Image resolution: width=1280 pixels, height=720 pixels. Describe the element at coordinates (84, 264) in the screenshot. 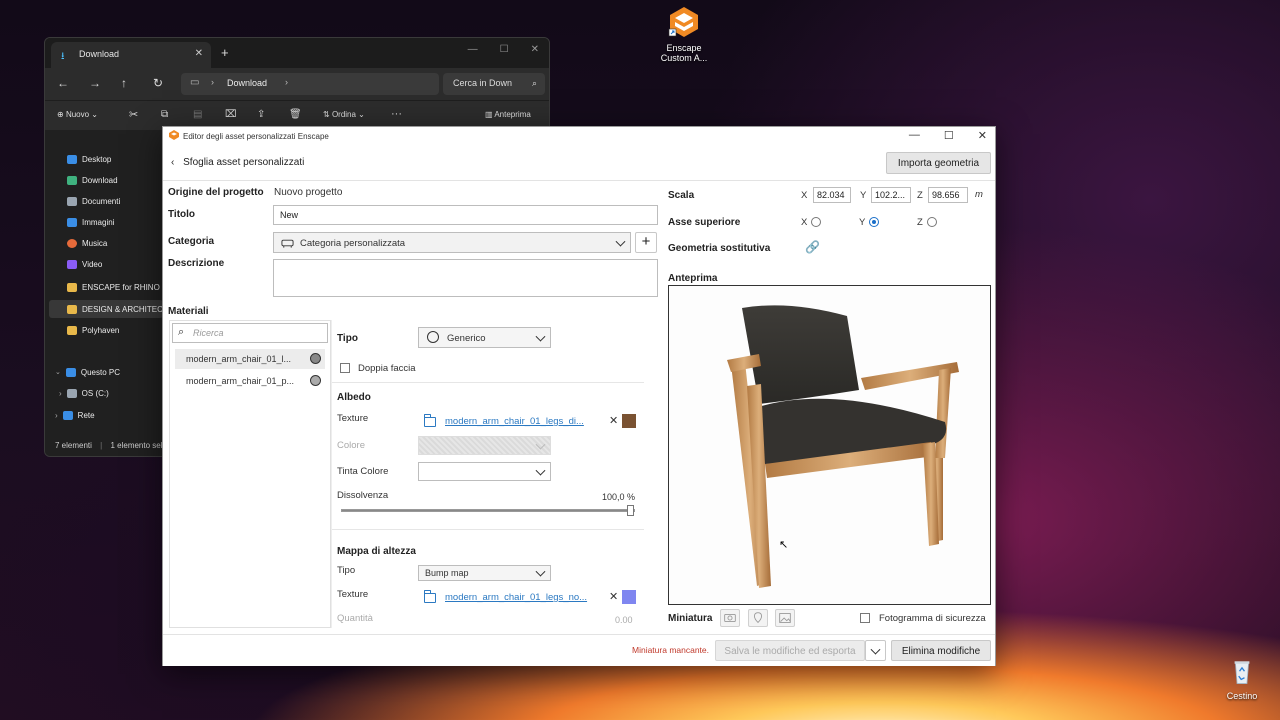

I see `sidebar-item-video: Video` at that location.